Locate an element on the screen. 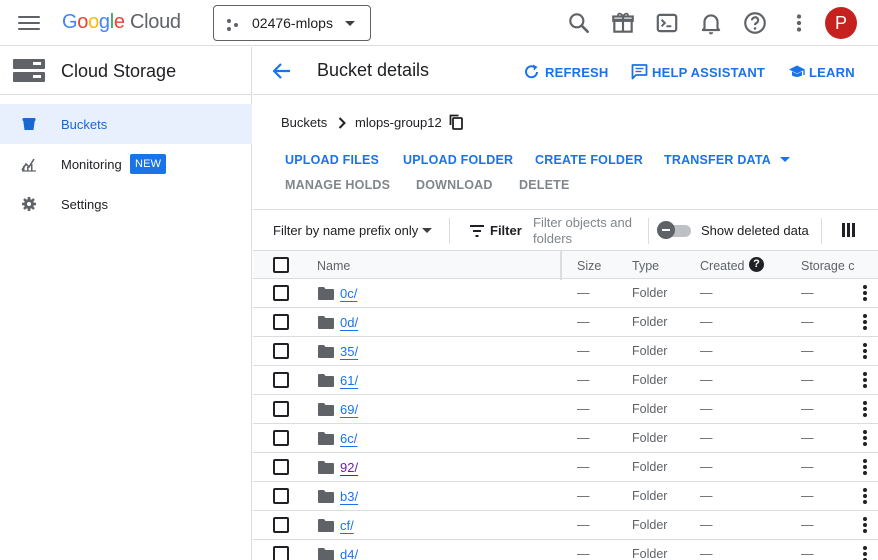 This screenshot has height=560, width=878. upload-files-button: UPLOAD FILES is located at coordinates (332, 160).